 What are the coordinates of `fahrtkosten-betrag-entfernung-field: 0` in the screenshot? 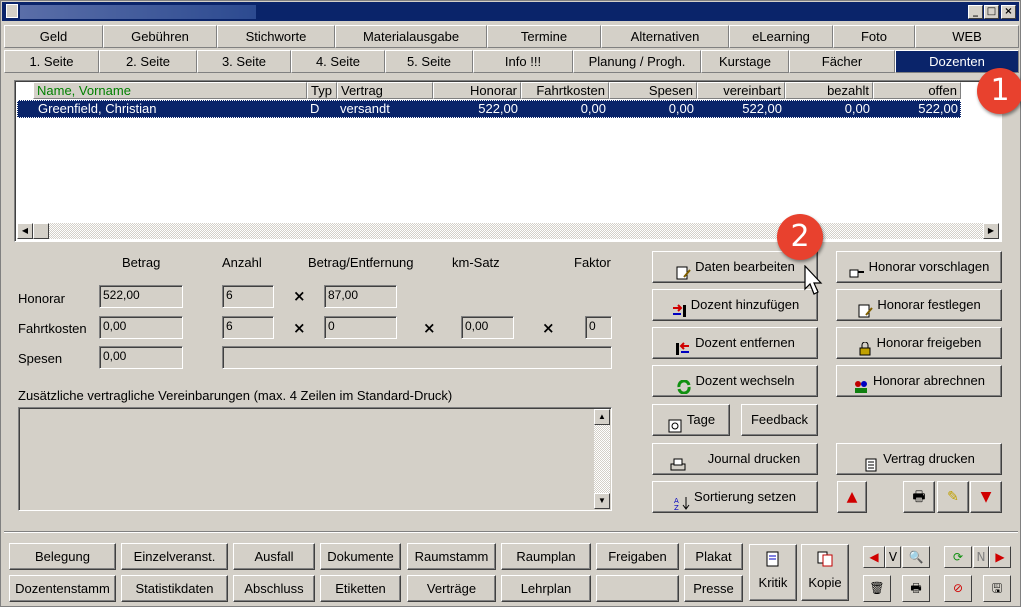 It's located at (360, 327).